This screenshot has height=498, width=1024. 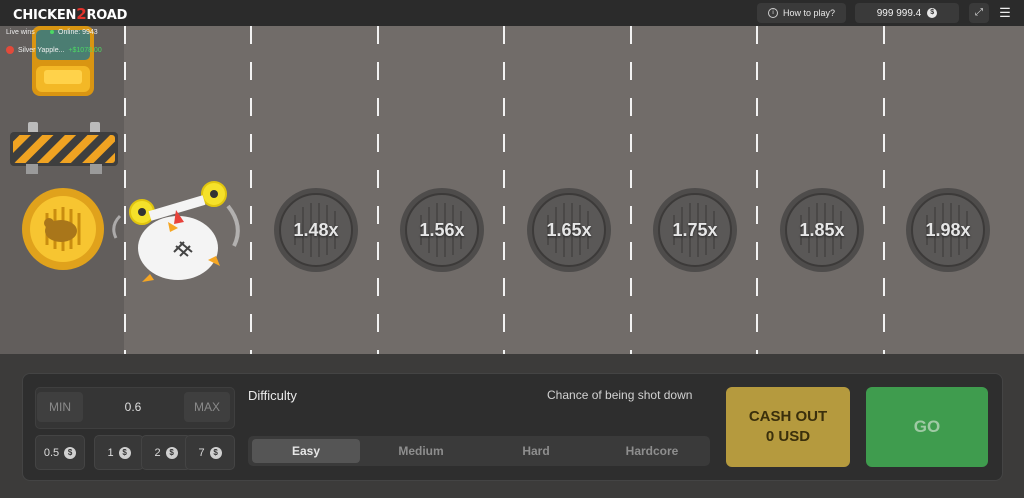 I want to click on online-count: Online: 9943, so click(x=74, y=32).